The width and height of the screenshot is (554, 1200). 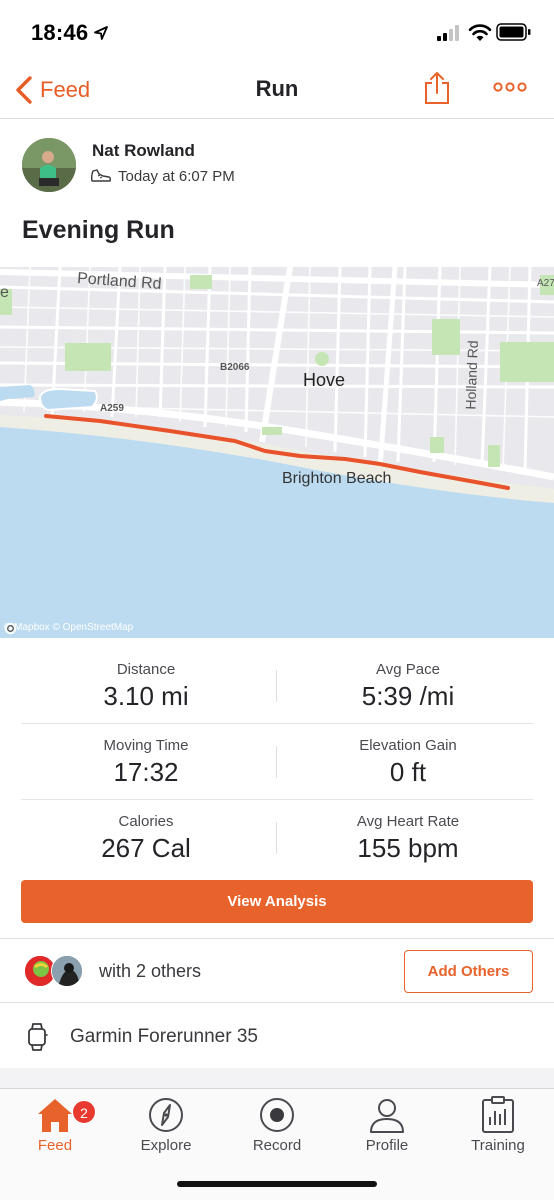 I want to click on tab-label: Record, so click(x=277, y=1145).